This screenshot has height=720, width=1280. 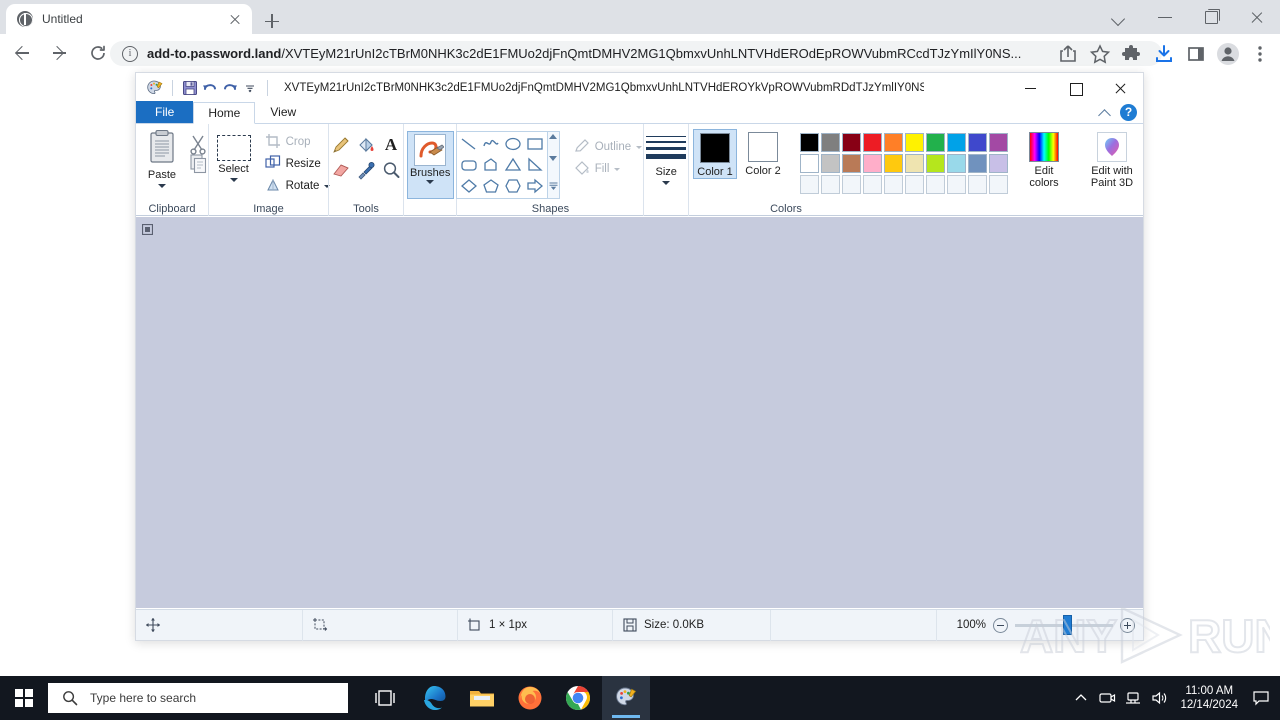 What do you see at coordinates (1112, 159) in the screenshot?
I see `edit-with-paint3d-button: Edit with Paint 3D` at bounding box center [1112, 159].